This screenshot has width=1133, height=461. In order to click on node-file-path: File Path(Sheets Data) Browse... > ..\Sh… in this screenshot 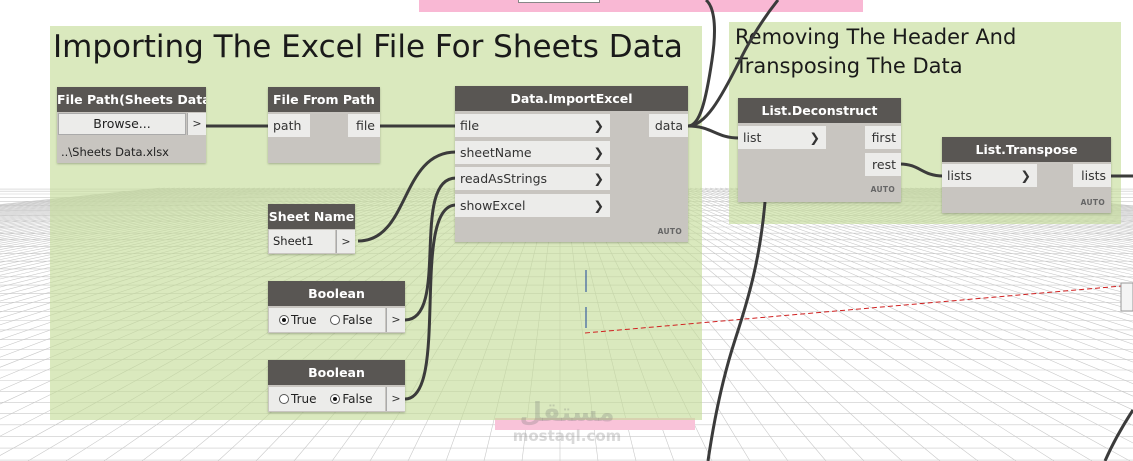, I will do `click(131, 125)`.